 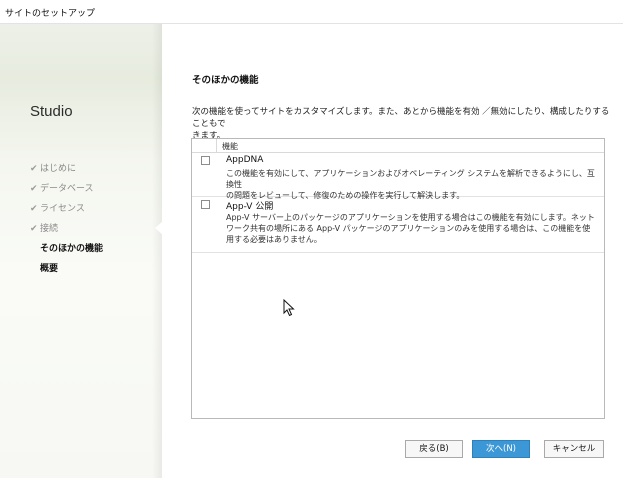 What do you see at coordinates (44, 229) in the screenshot?
I see `step-item-connection: ✔ 接続` at bounding box center [44, 229].